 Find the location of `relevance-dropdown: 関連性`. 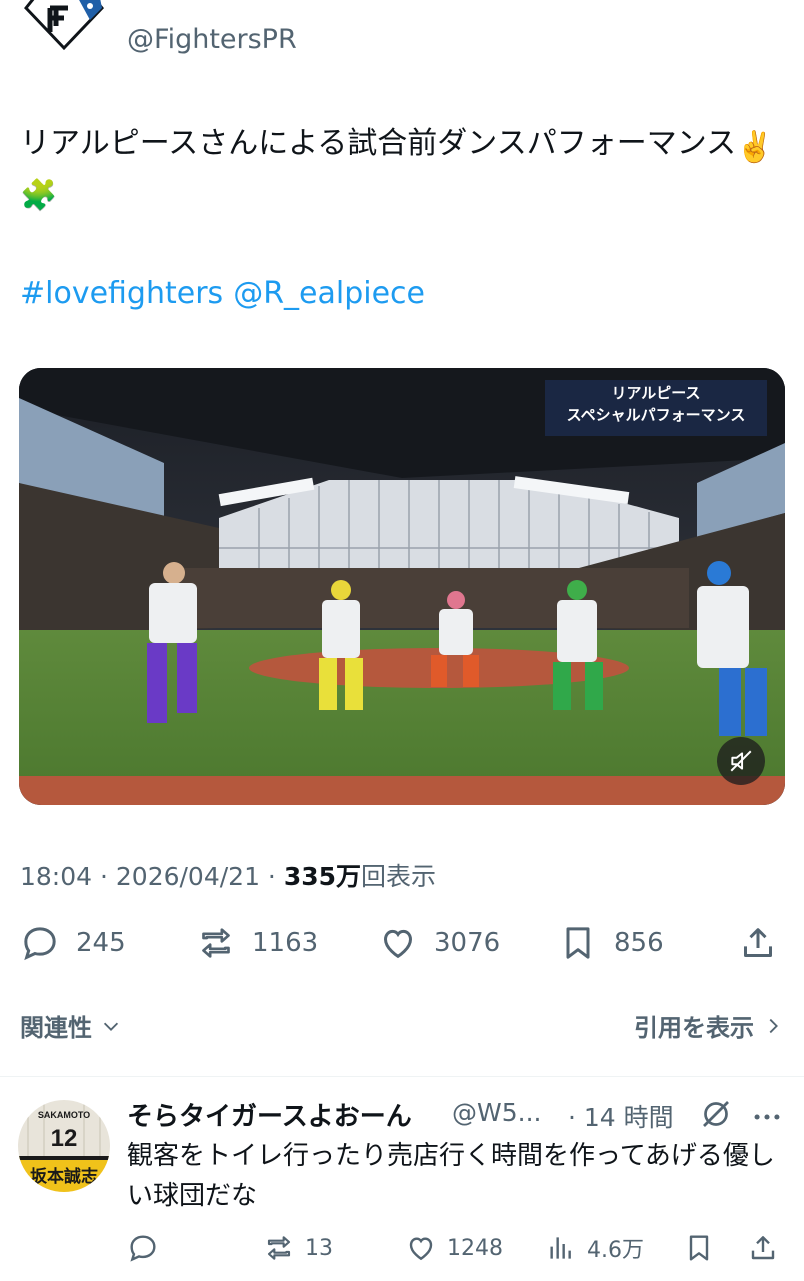

relevance-dropdown: 関連性 is located at coordinates (71, 1025).